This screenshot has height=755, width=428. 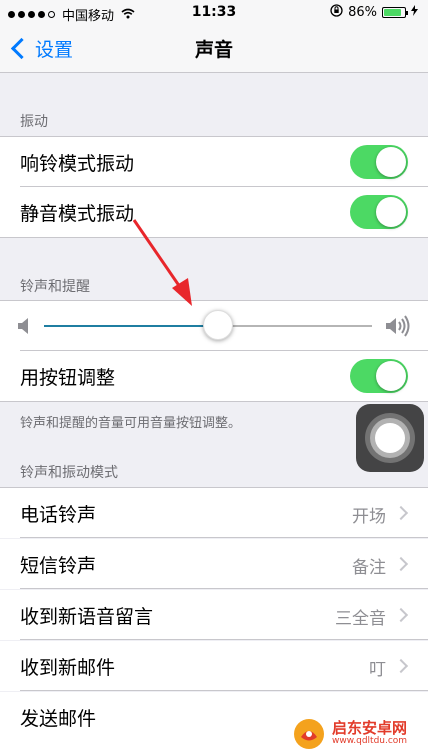 What do you see at coordinates (214, 13) in the screenshot?
I see `status-bar: 中国移动 11:33 86%` at bounding box center [214, 13].